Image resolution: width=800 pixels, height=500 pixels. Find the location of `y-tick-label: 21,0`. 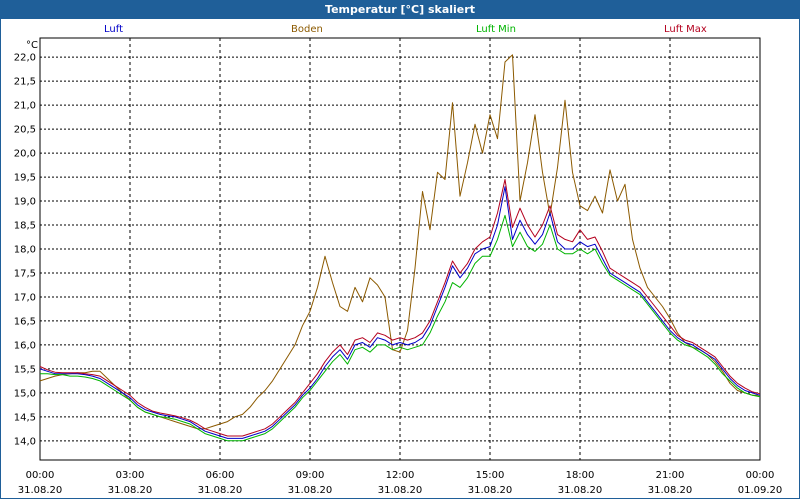

y-tick-label: 21,0 is located at coordinates (25, 106).